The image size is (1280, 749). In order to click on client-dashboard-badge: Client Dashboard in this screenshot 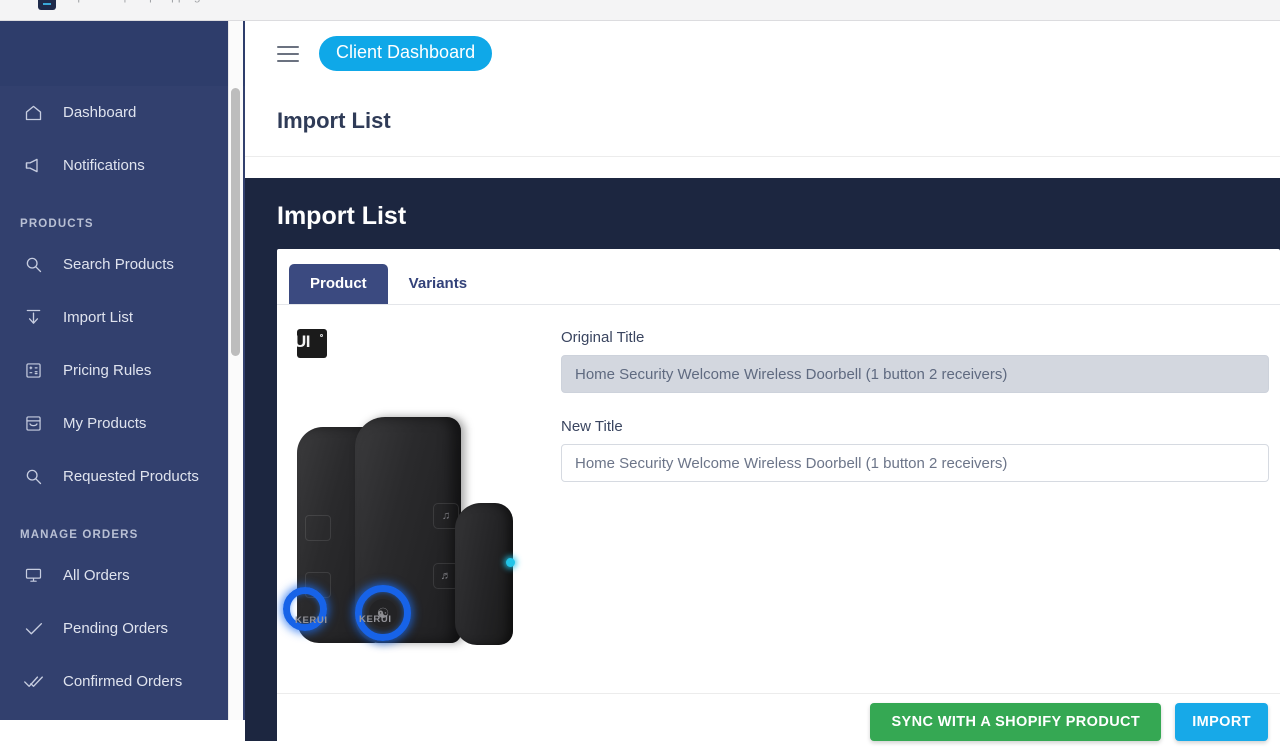, I will do `click(406, 53)`.